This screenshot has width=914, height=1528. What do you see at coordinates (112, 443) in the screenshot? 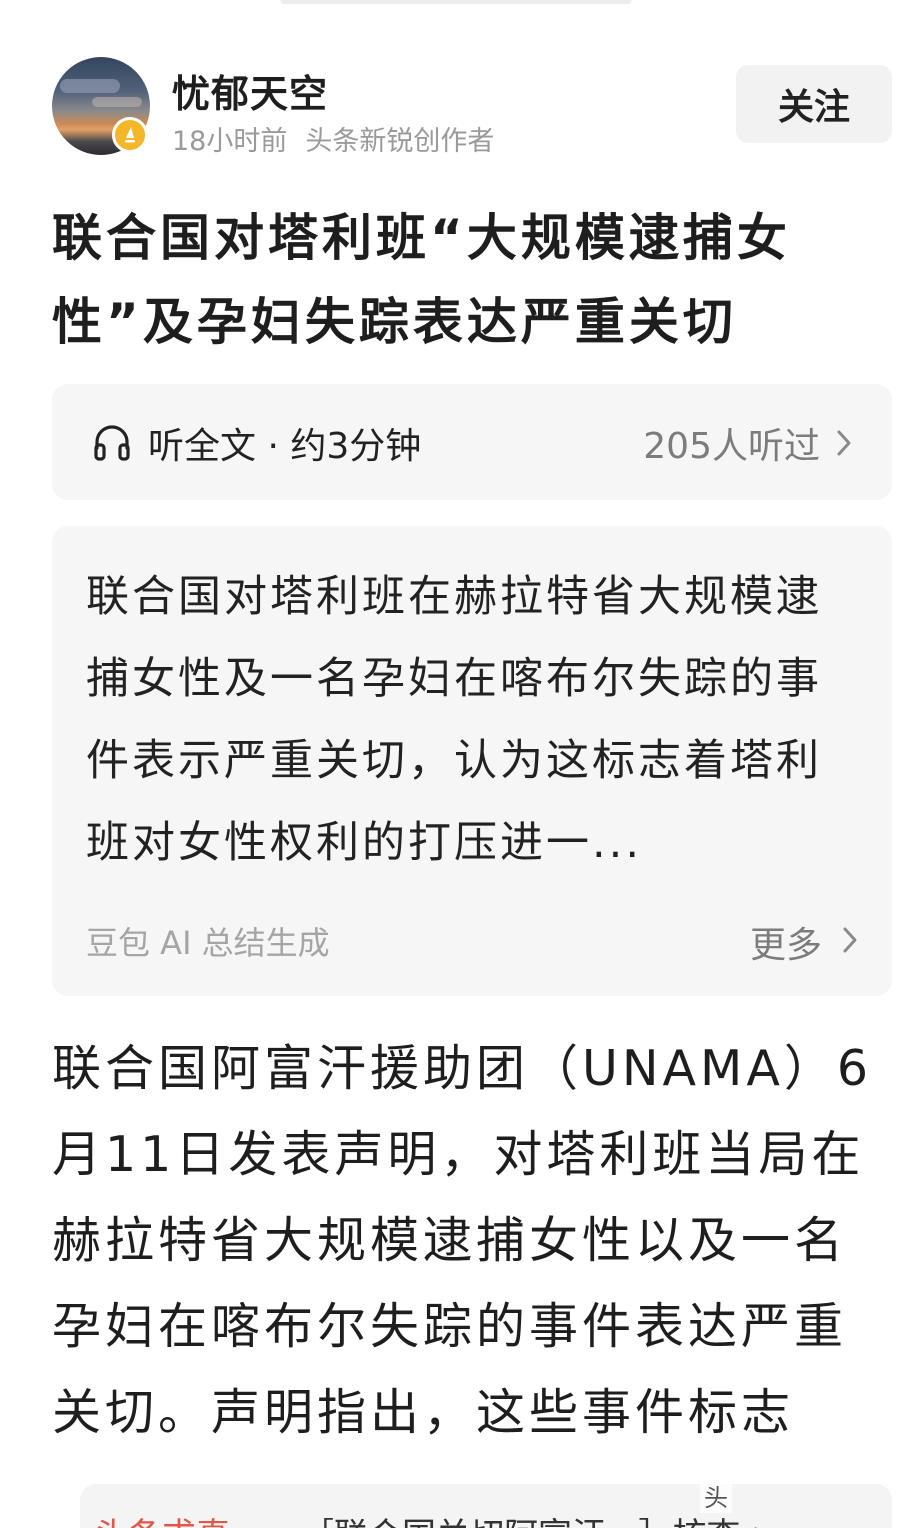
I see `headphones-icon` at bounding box center [112, 443].